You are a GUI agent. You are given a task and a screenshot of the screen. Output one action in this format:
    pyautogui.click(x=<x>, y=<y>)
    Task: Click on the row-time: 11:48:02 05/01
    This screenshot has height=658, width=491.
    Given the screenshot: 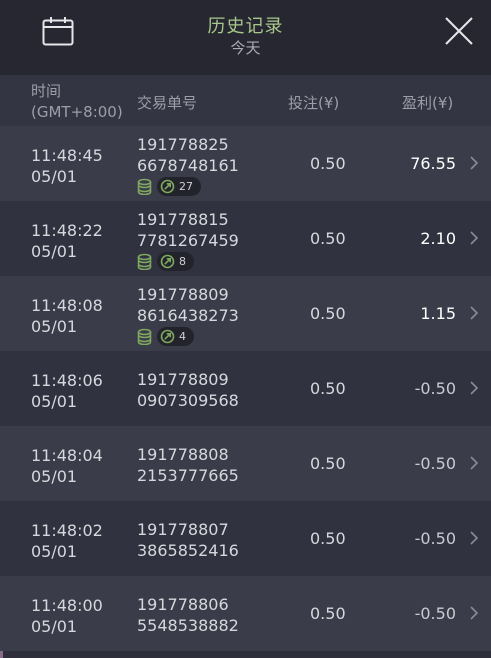 What is the action you would take?
    pyautogui.click(x=67, y=541)
    